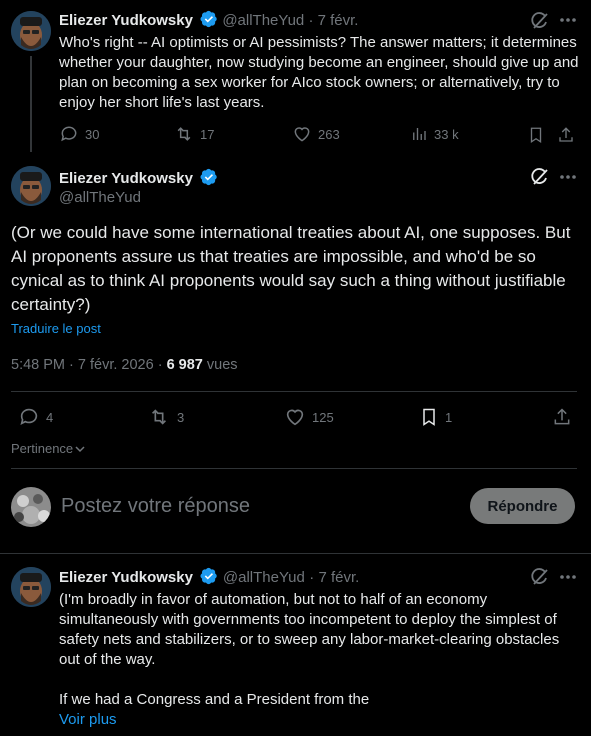 The height and width of the screenshot is (736, 591). Describe the element at coordinates (207, 134) in the screenshot. I see `repost-count: 17` at that location.